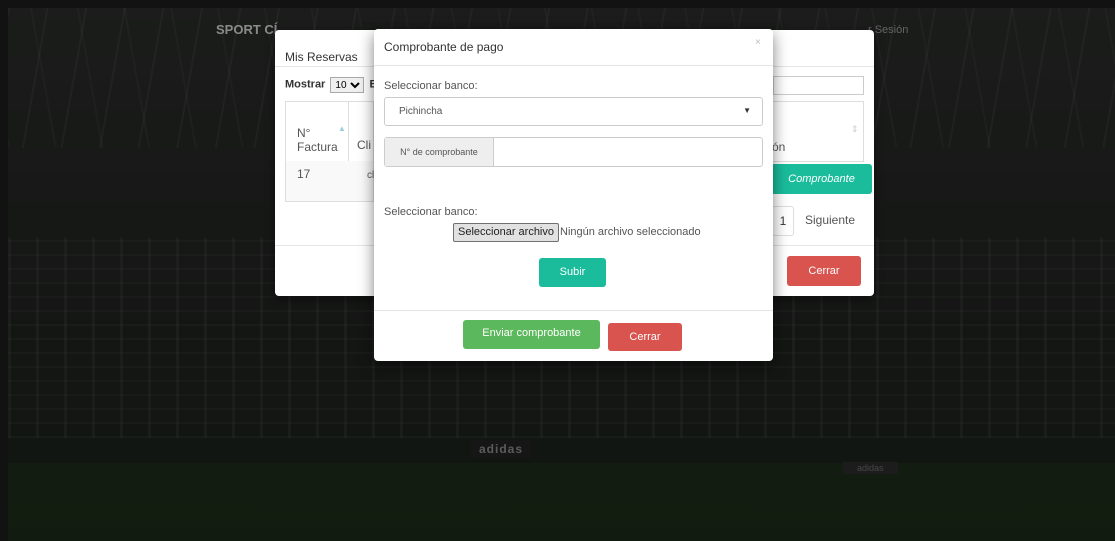 The width and height of the screenshot is (1115, 541). What do you see at coordinates (366, 181) in the screenshot?
I see `table-cell-cliente: clierclier` at bounding box center [366, 181].